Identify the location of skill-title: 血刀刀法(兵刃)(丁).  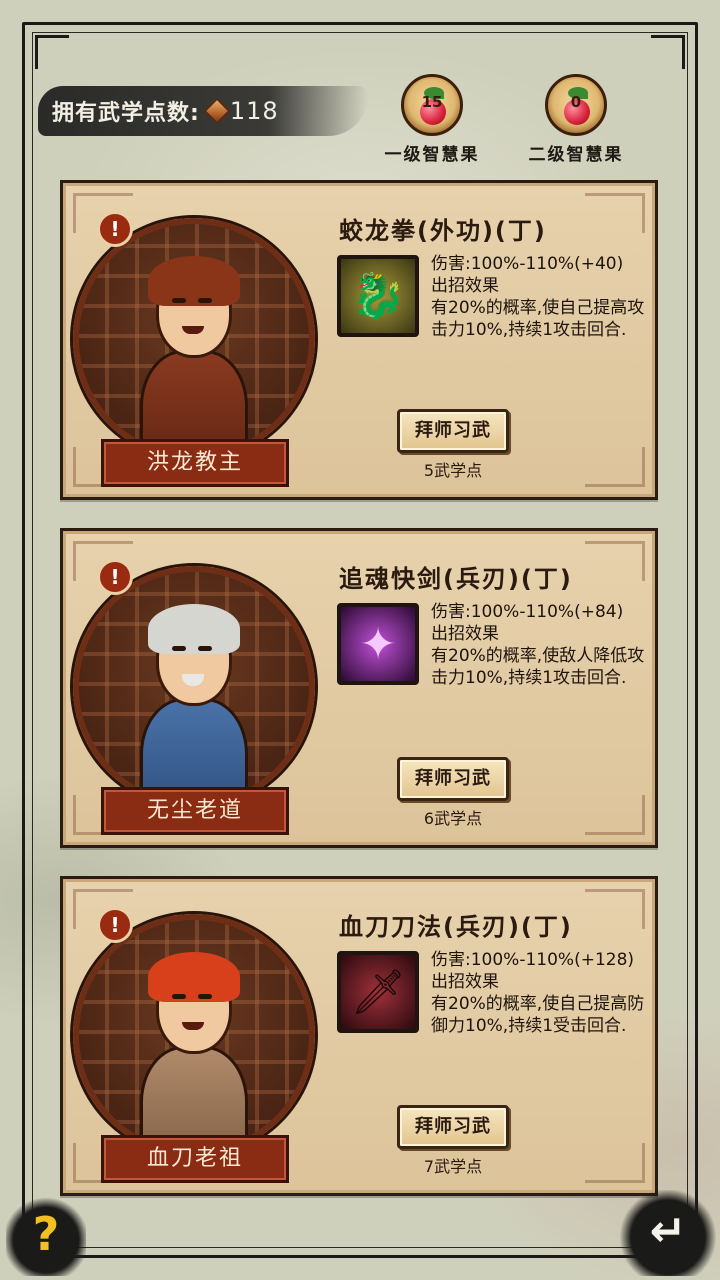
(456, 927).